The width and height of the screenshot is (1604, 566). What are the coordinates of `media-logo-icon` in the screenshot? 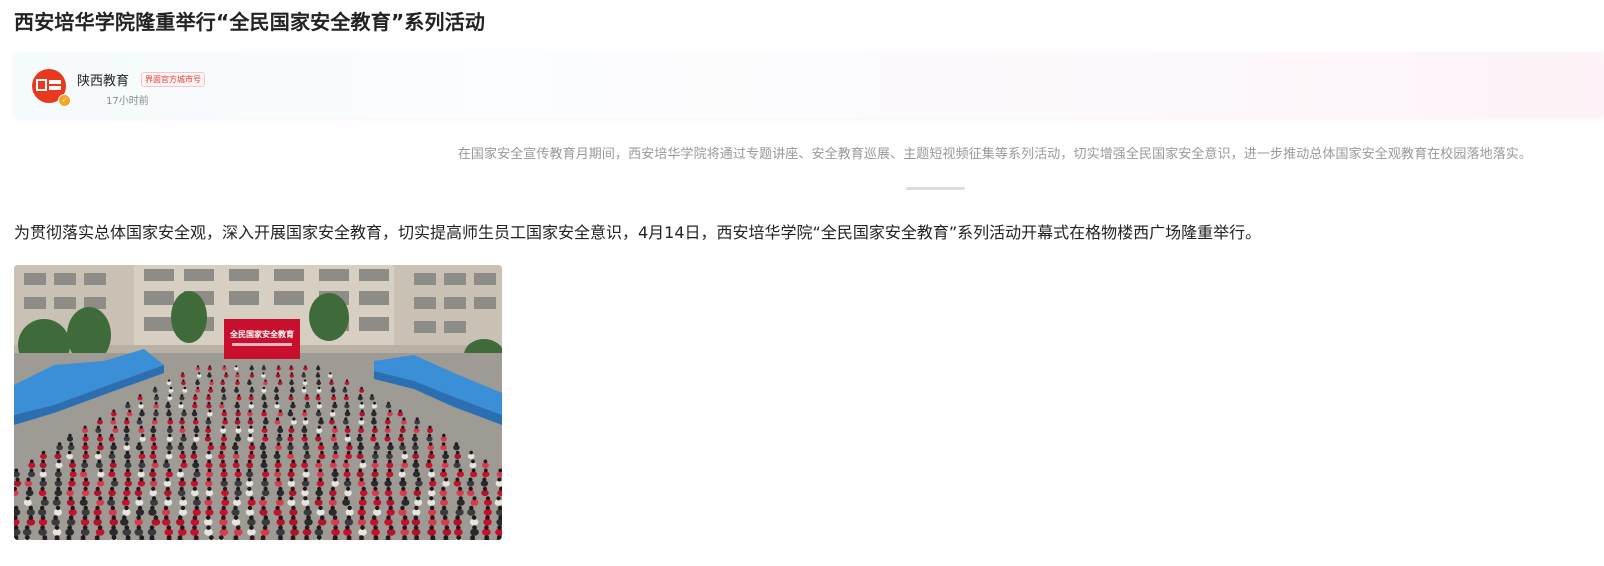 It's located at (48, 85).